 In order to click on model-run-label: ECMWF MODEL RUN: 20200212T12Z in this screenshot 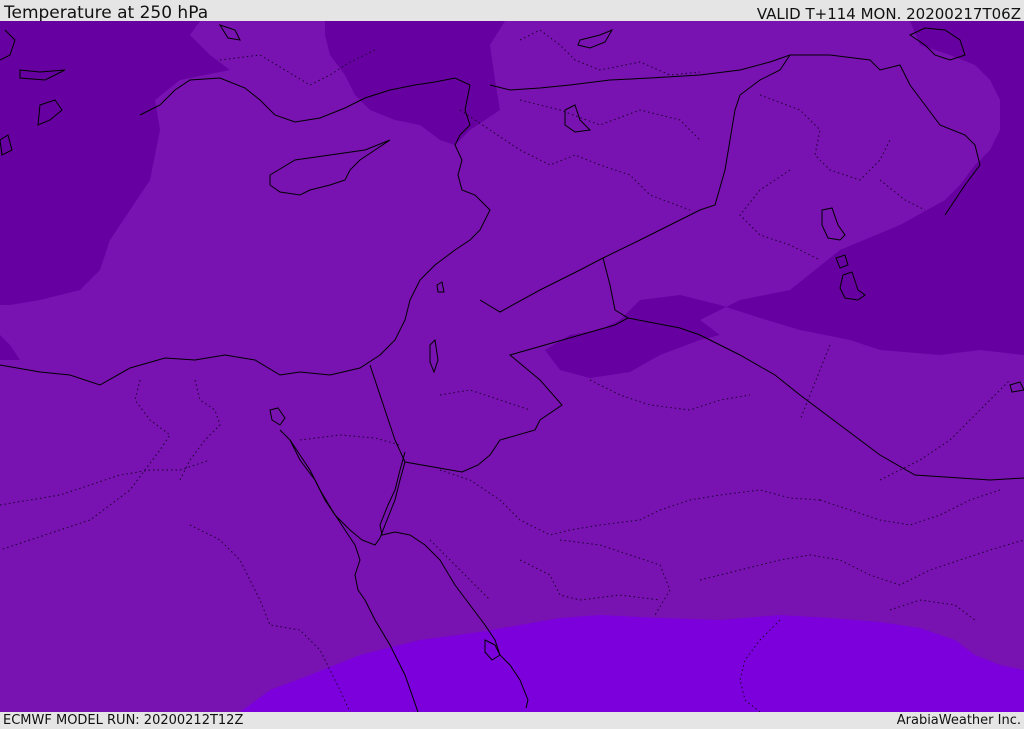, I will do `click(123, 720)`.